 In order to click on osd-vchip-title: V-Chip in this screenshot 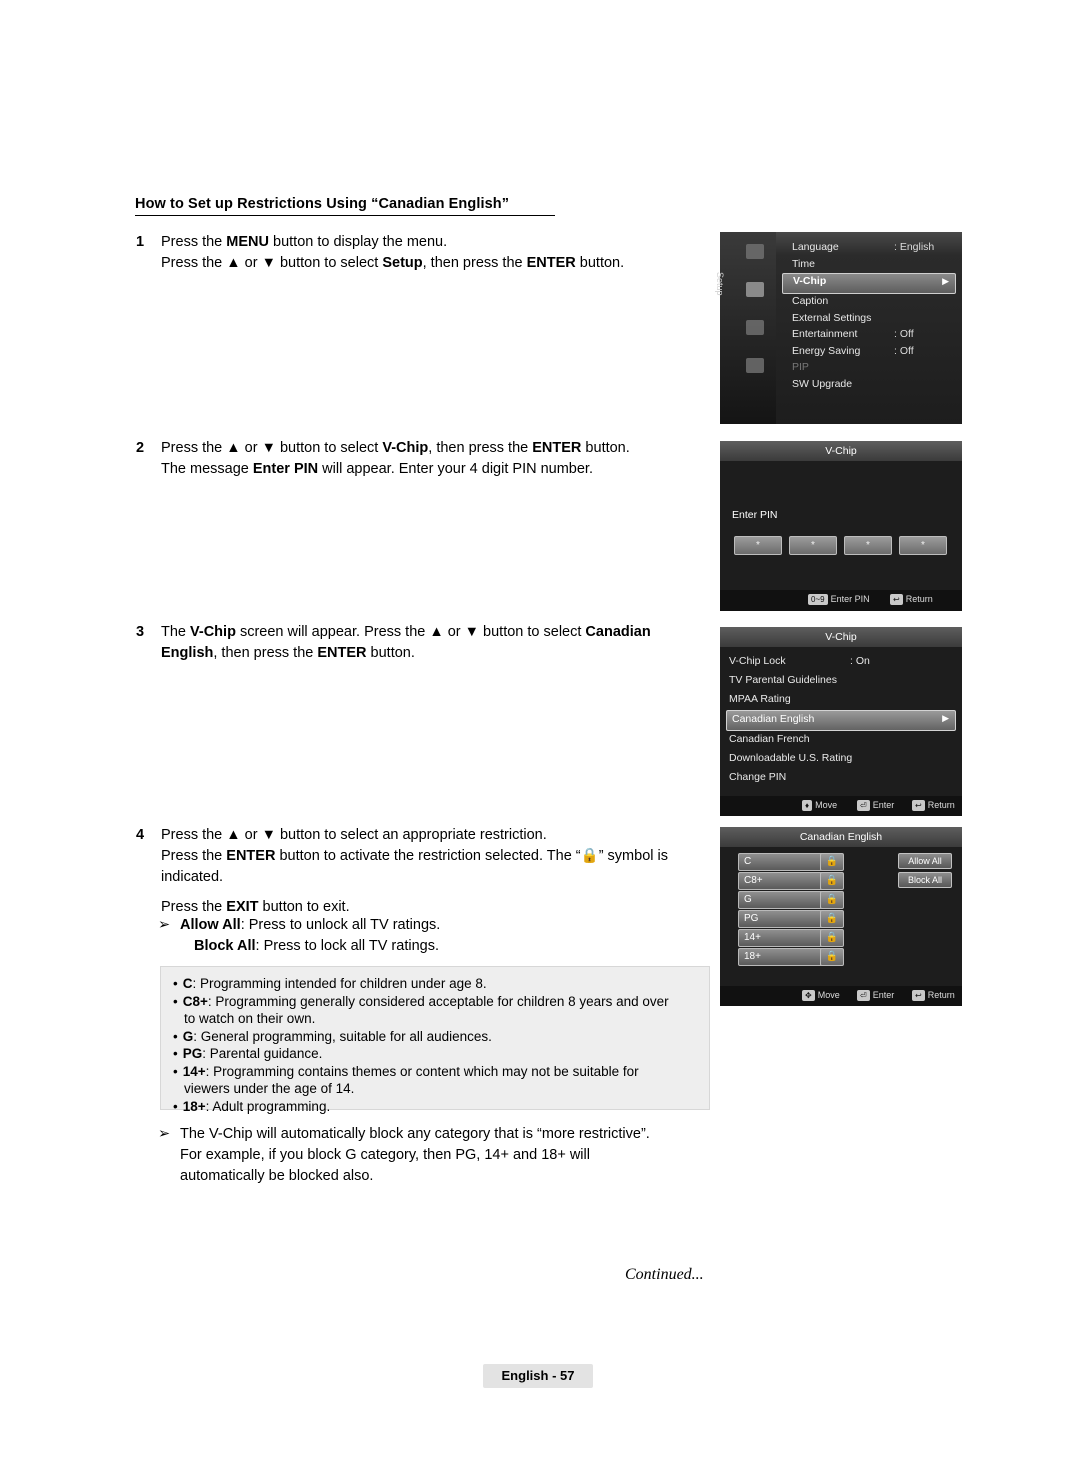, I will do `click(841, 637)`.